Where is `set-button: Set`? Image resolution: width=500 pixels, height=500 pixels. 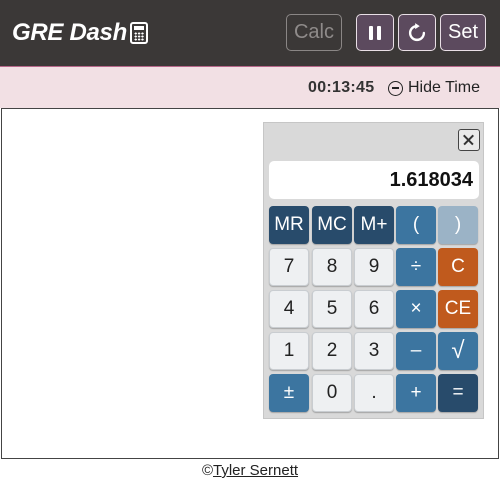 set-button: Set is located at coordinates (463, 32).